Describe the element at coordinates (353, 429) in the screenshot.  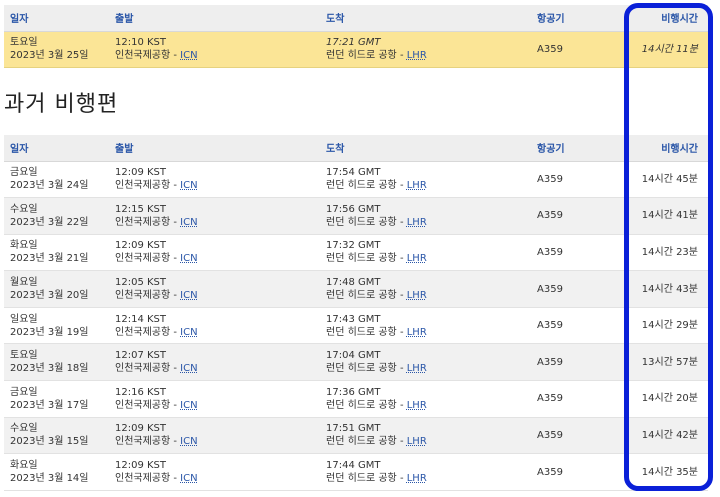
I see `arrival-time: 17:51 GMT` at that location.